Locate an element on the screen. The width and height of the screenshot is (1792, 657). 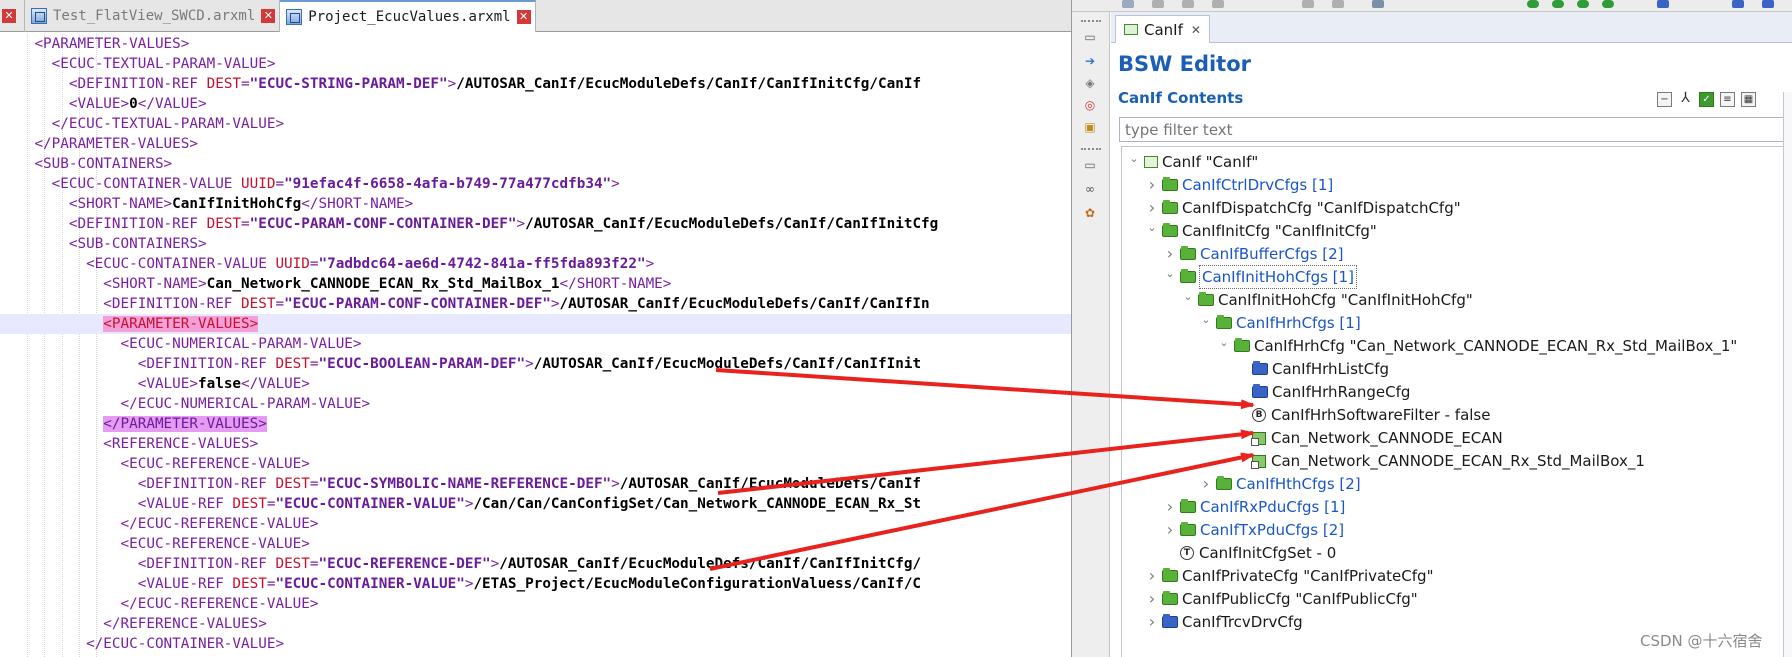
code-token: </SHORT-NAME> is located at coordinates (357, 204).